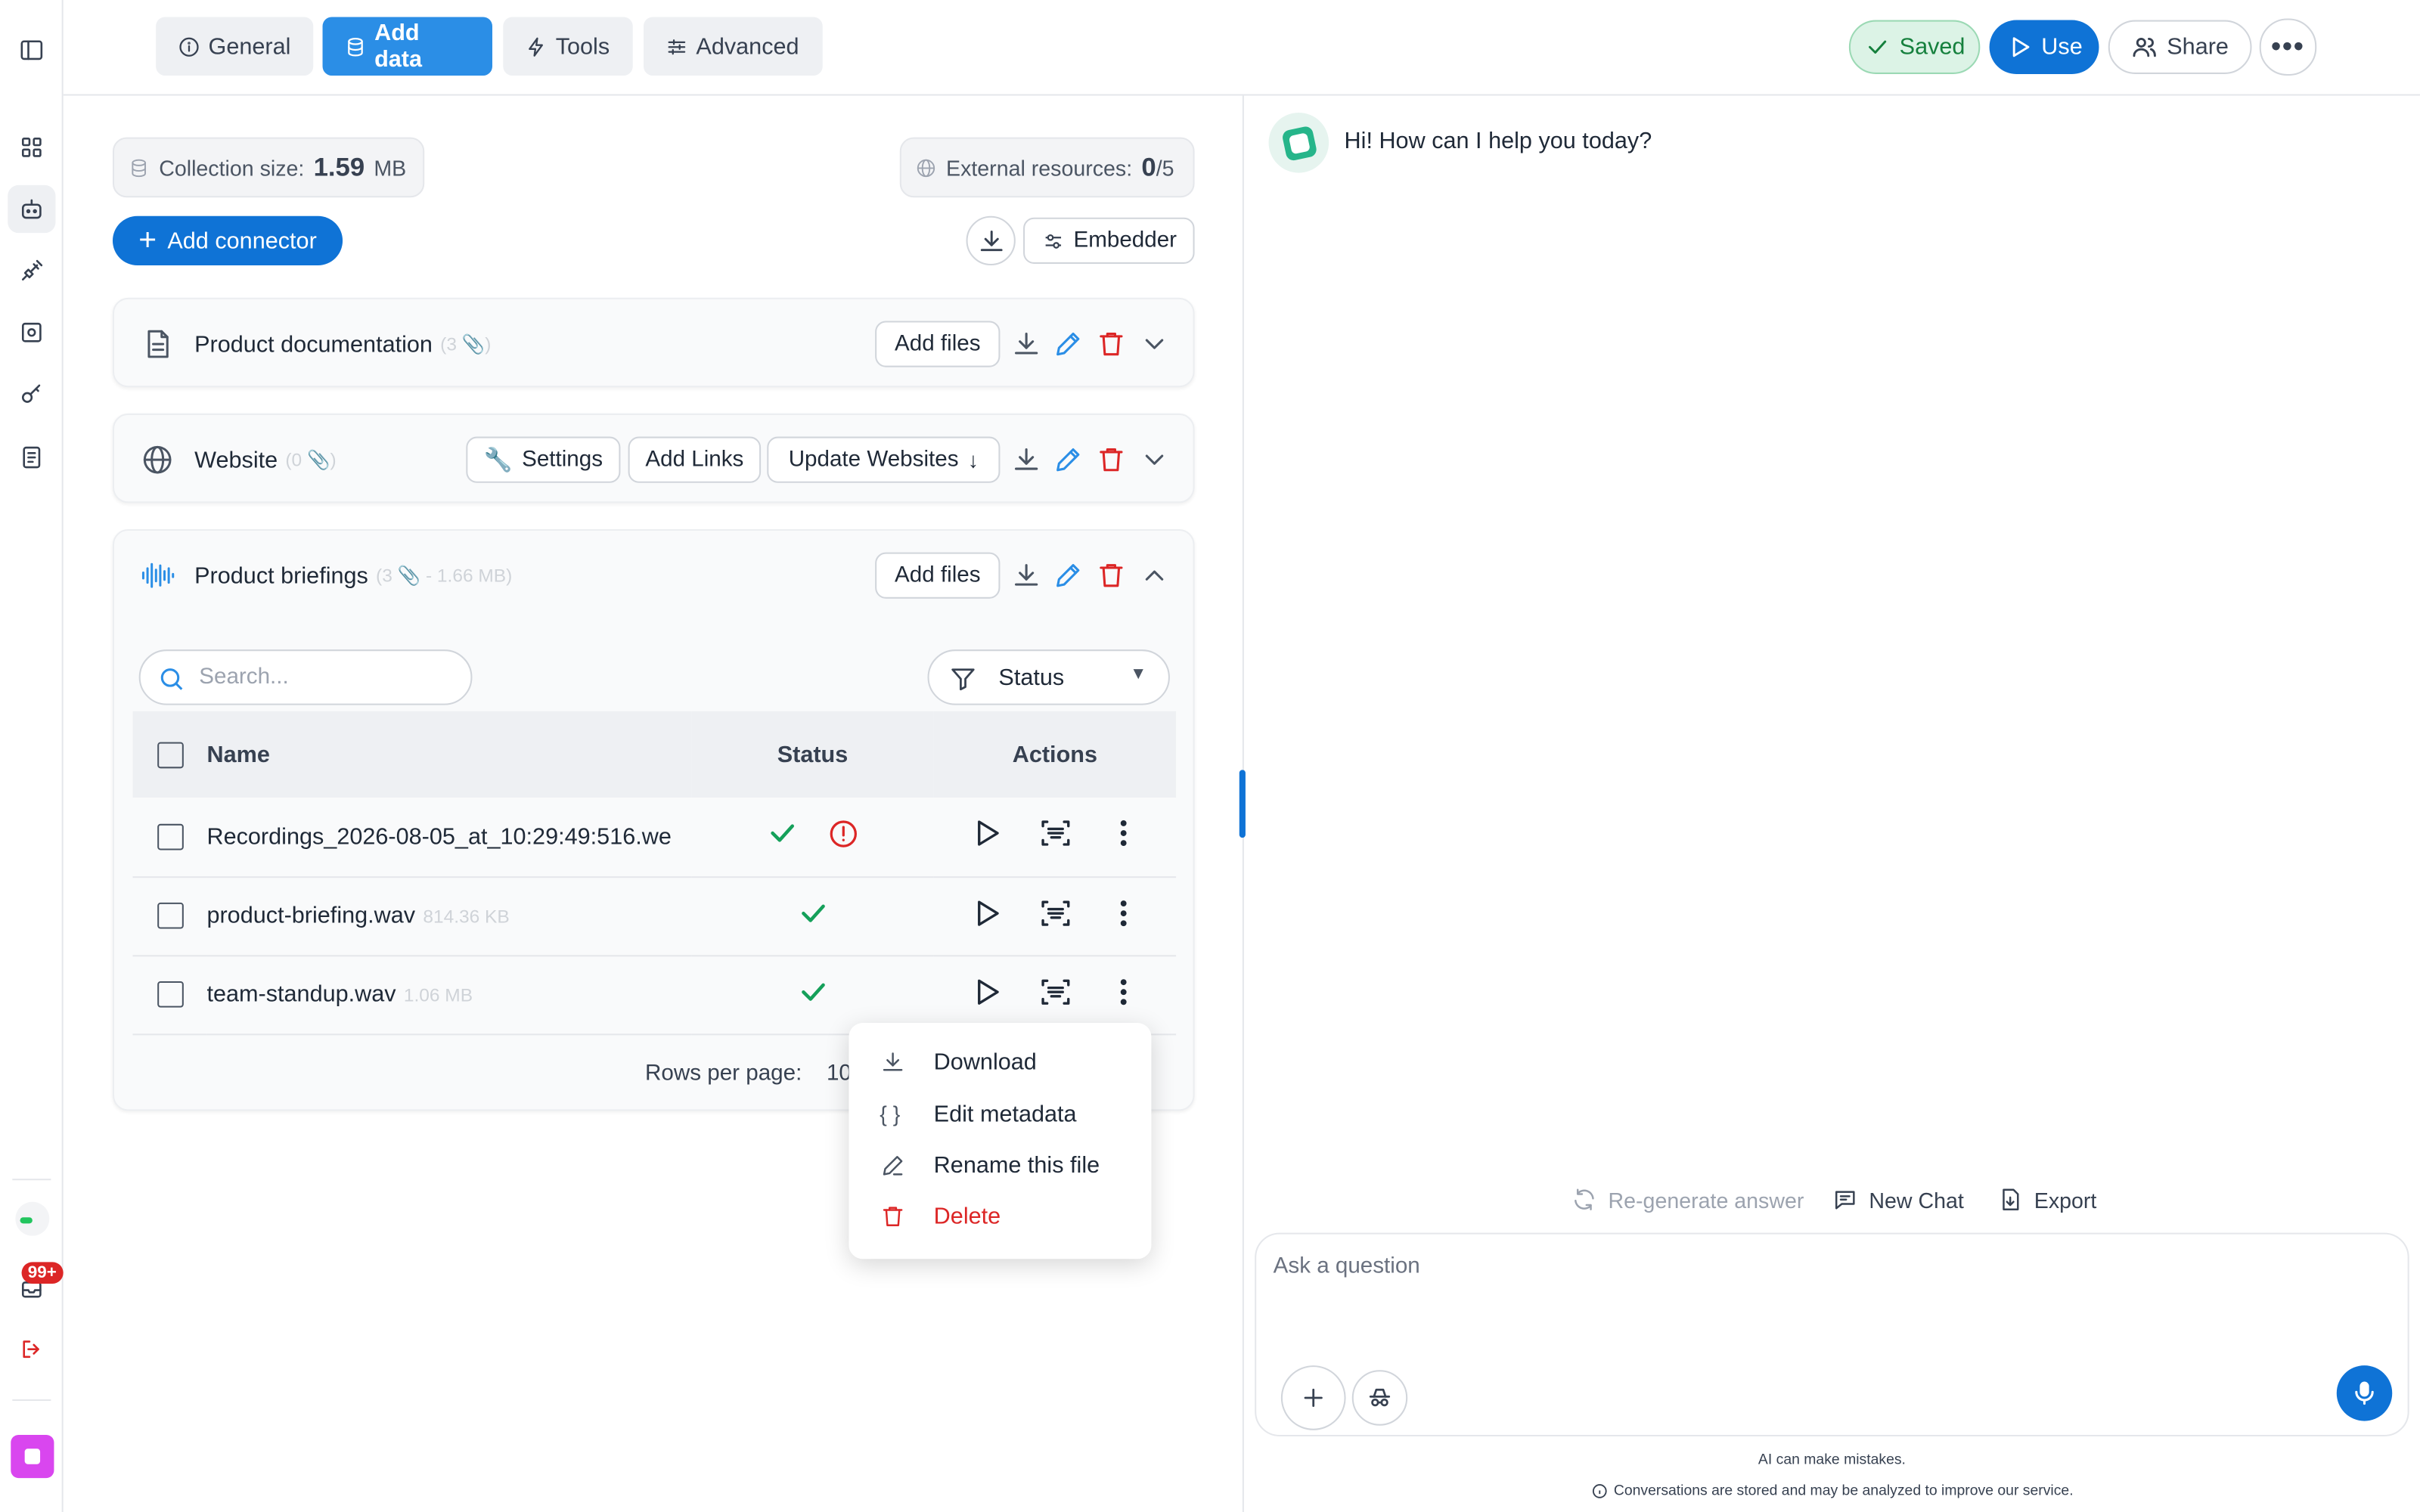  Describe the element at coordinates (32, 209) in the screenshot. I see `assistant-bot-icon` at that location.